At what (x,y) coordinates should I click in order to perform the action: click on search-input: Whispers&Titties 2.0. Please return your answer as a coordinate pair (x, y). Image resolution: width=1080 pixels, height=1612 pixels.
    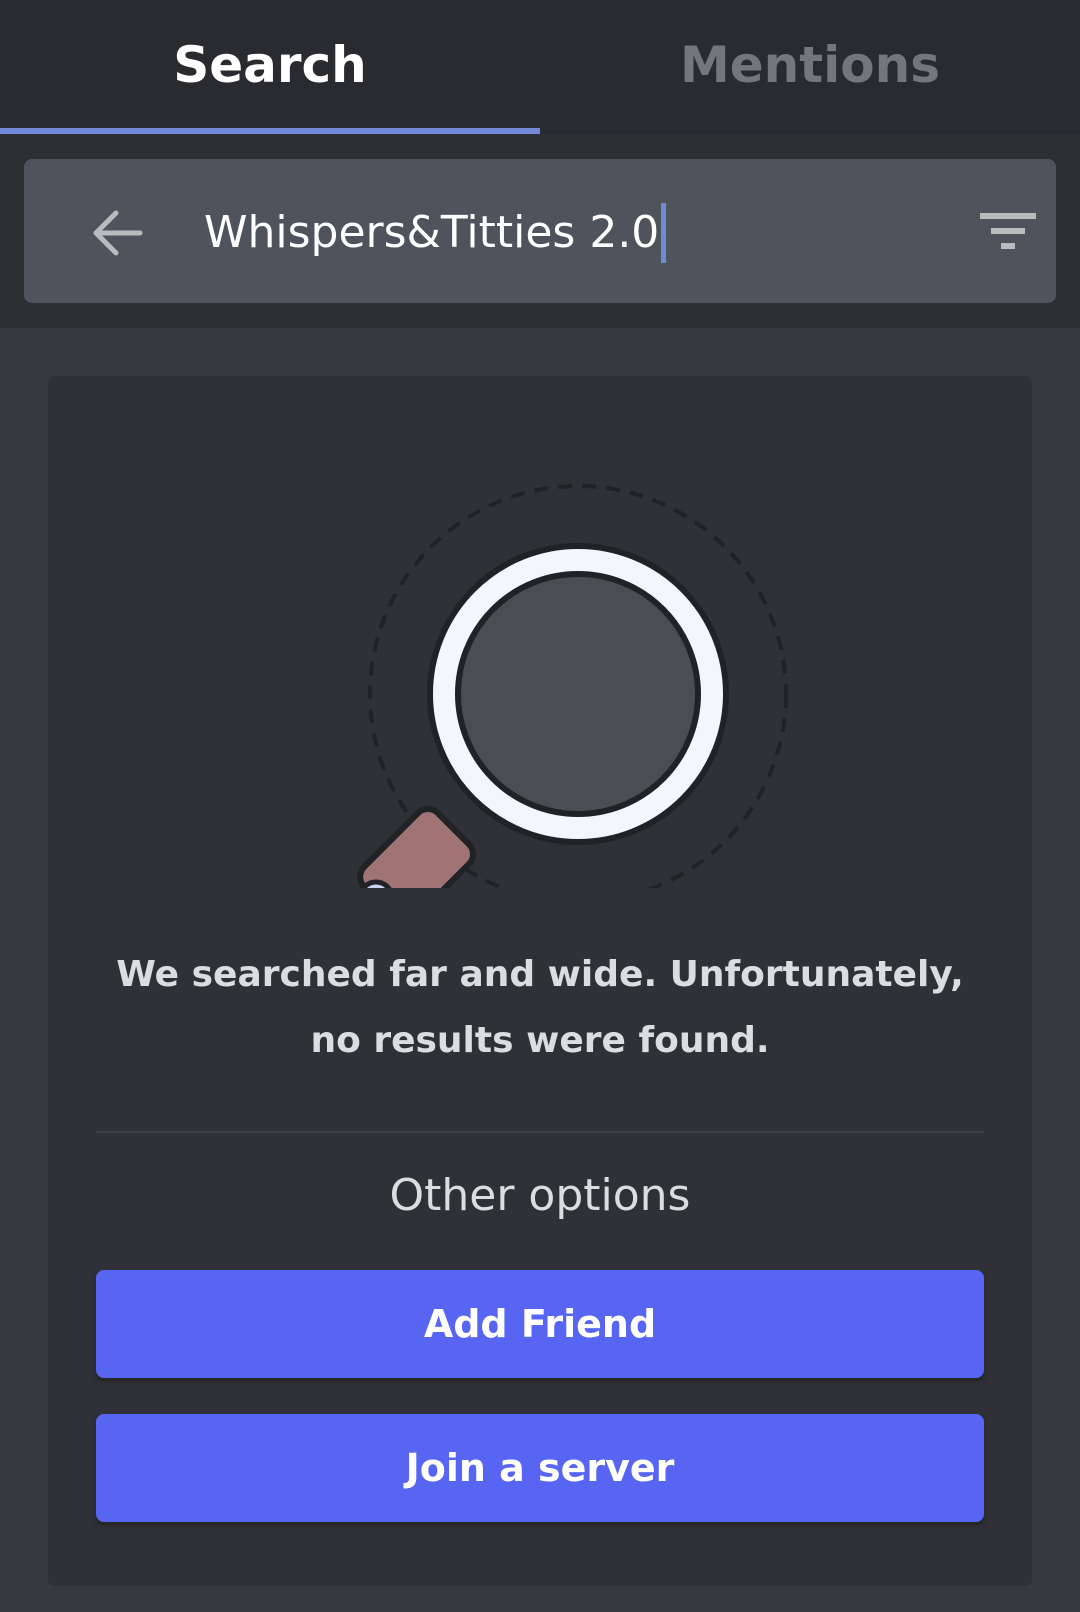
    Looking at the image, I should click on (435, 233).